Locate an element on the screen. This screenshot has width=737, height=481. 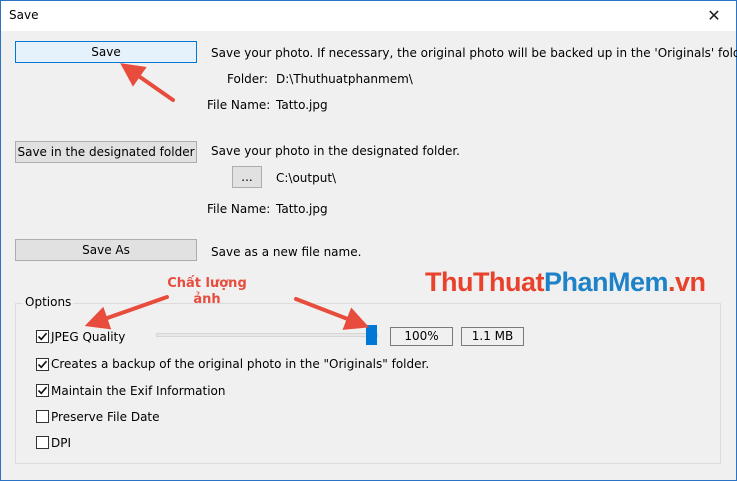
arrow-to-save is located at coordinates (147, 82).